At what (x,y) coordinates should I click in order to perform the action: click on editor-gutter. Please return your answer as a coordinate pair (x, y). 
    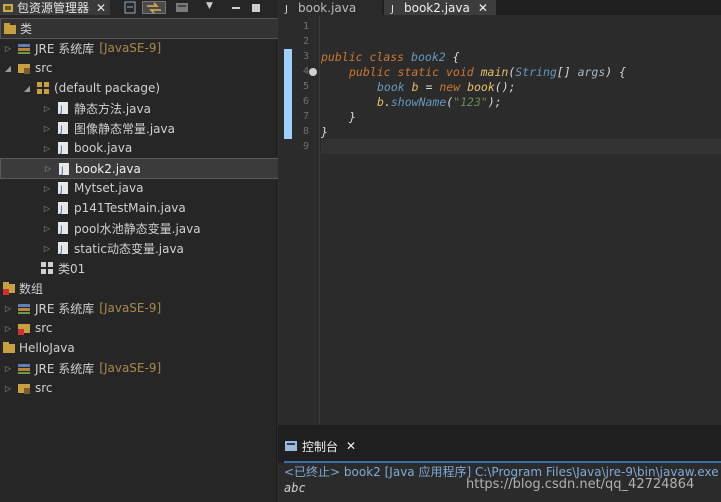
    Looking at the image, I should click on (287, 220).